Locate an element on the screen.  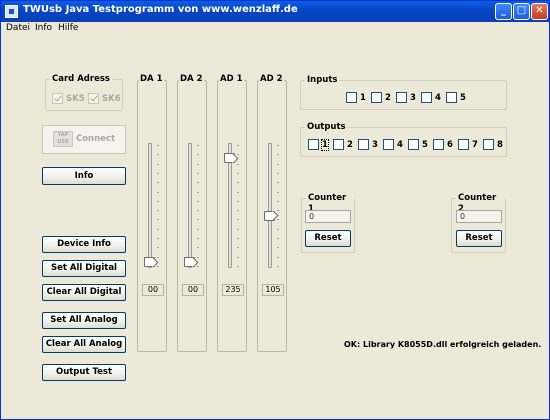
clear-all-digital-button: Clear All Digital is located at coordinates (84, 292).